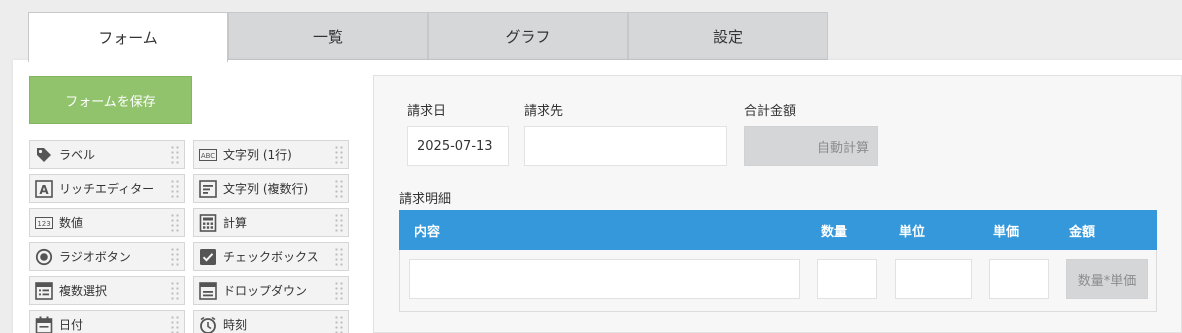  Describe the element at coordinates (44, 324) in the screenshot. I see `calendar-icon` at that location.